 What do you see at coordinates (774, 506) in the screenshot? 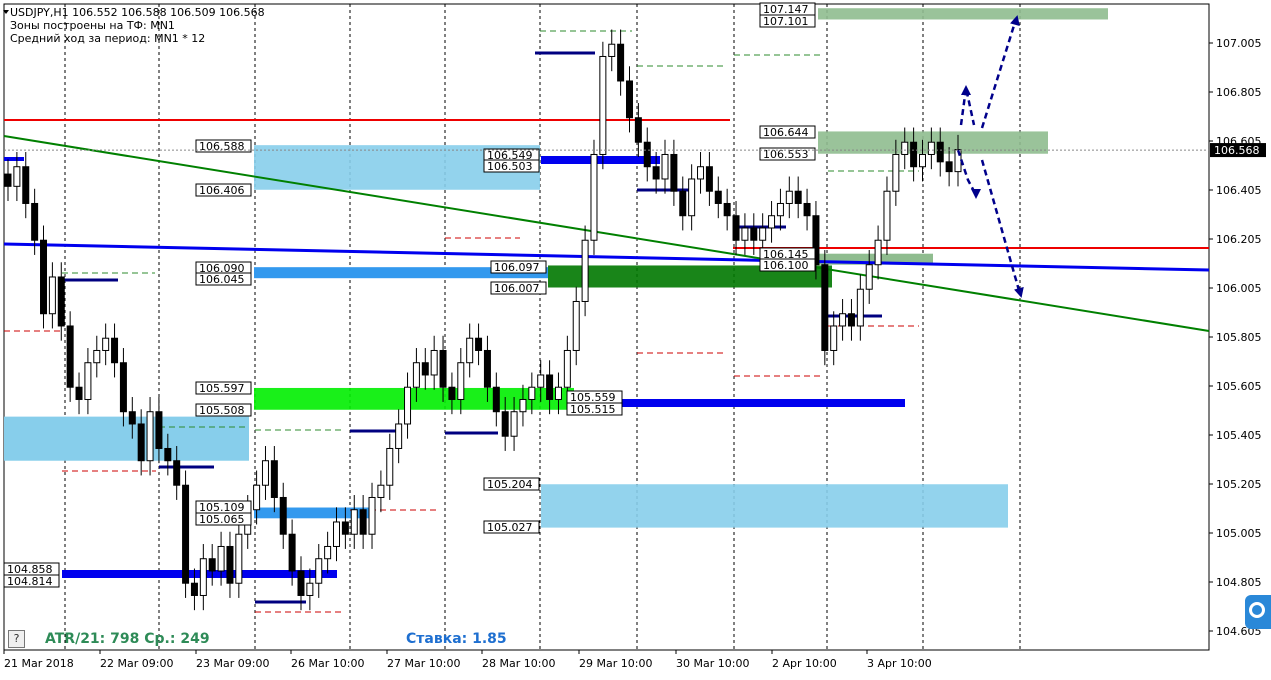
I see `zone-demand-lightblue` at bounding box center [774, 506].